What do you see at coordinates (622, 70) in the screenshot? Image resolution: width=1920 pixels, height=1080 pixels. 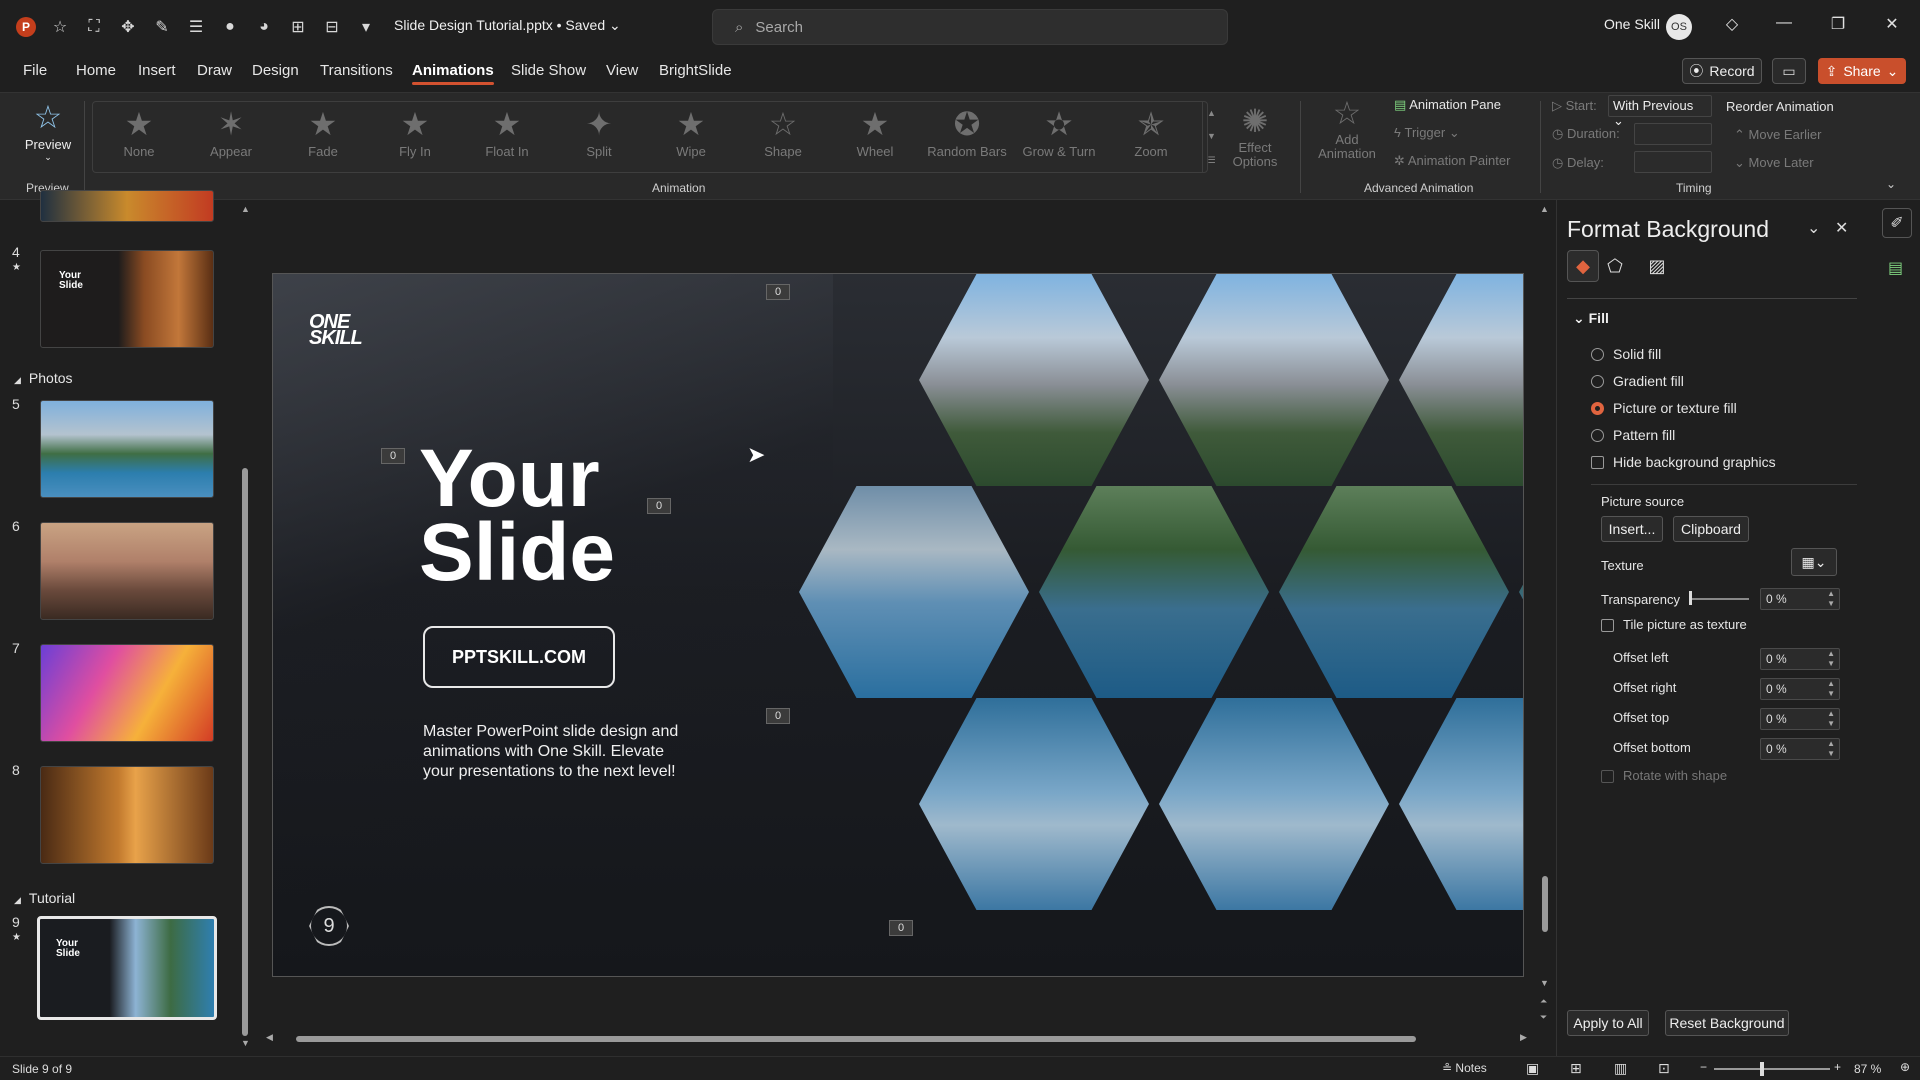 I see `tab-view: View` at bounding box center [622, 70].